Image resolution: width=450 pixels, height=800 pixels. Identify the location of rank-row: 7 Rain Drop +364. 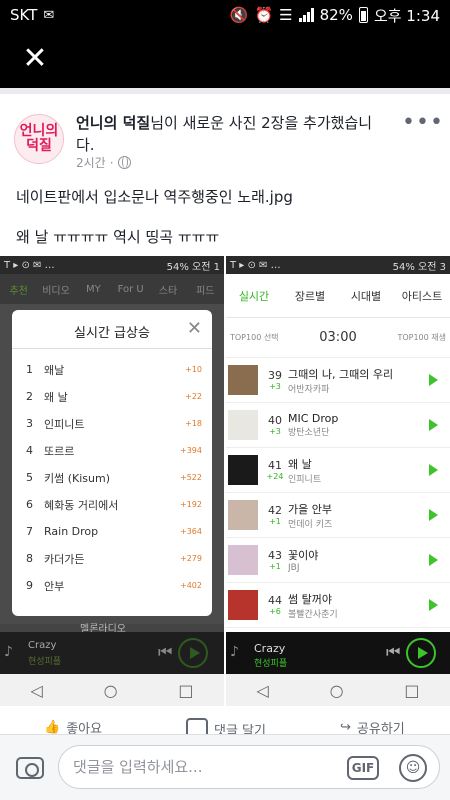
(112, 531).